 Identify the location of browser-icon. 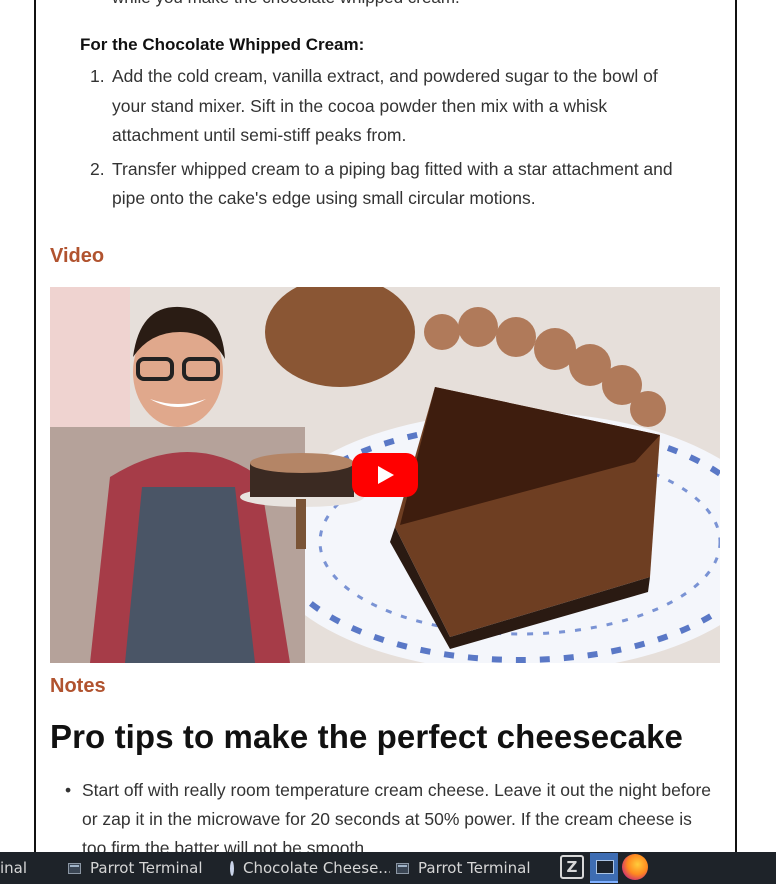
(232, 868).